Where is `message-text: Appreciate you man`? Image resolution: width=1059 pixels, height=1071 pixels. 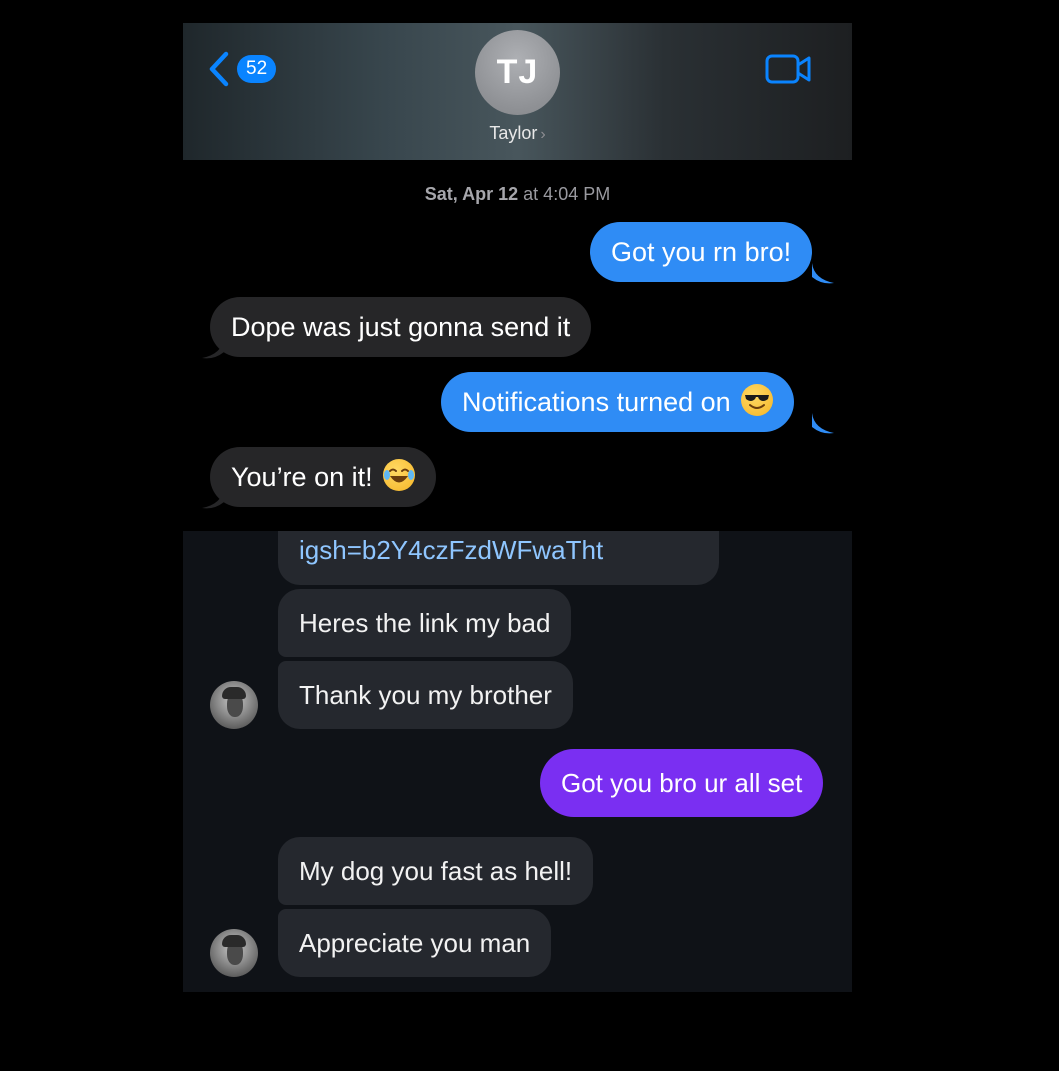 message-text: Appreciate you man is located at coordinates (415, 943).